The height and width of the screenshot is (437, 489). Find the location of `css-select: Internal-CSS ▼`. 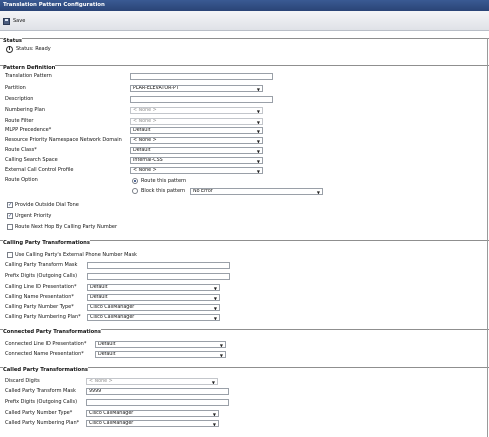

css-select: Internal-CSS ▼ is located at coordinates (196, 160).